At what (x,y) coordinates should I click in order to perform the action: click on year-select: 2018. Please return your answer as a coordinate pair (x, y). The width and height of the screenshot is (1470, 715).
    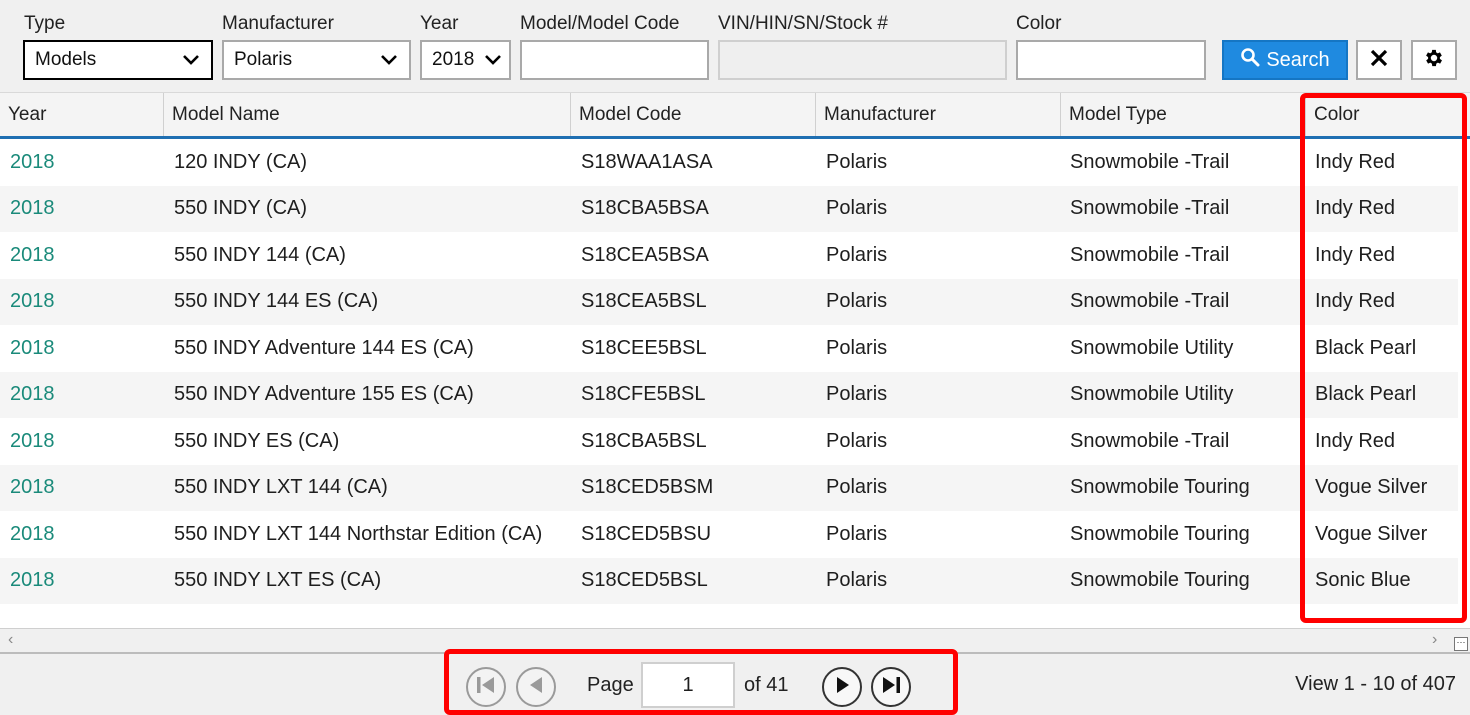
    Looking at the image, I should click on (465, 60).